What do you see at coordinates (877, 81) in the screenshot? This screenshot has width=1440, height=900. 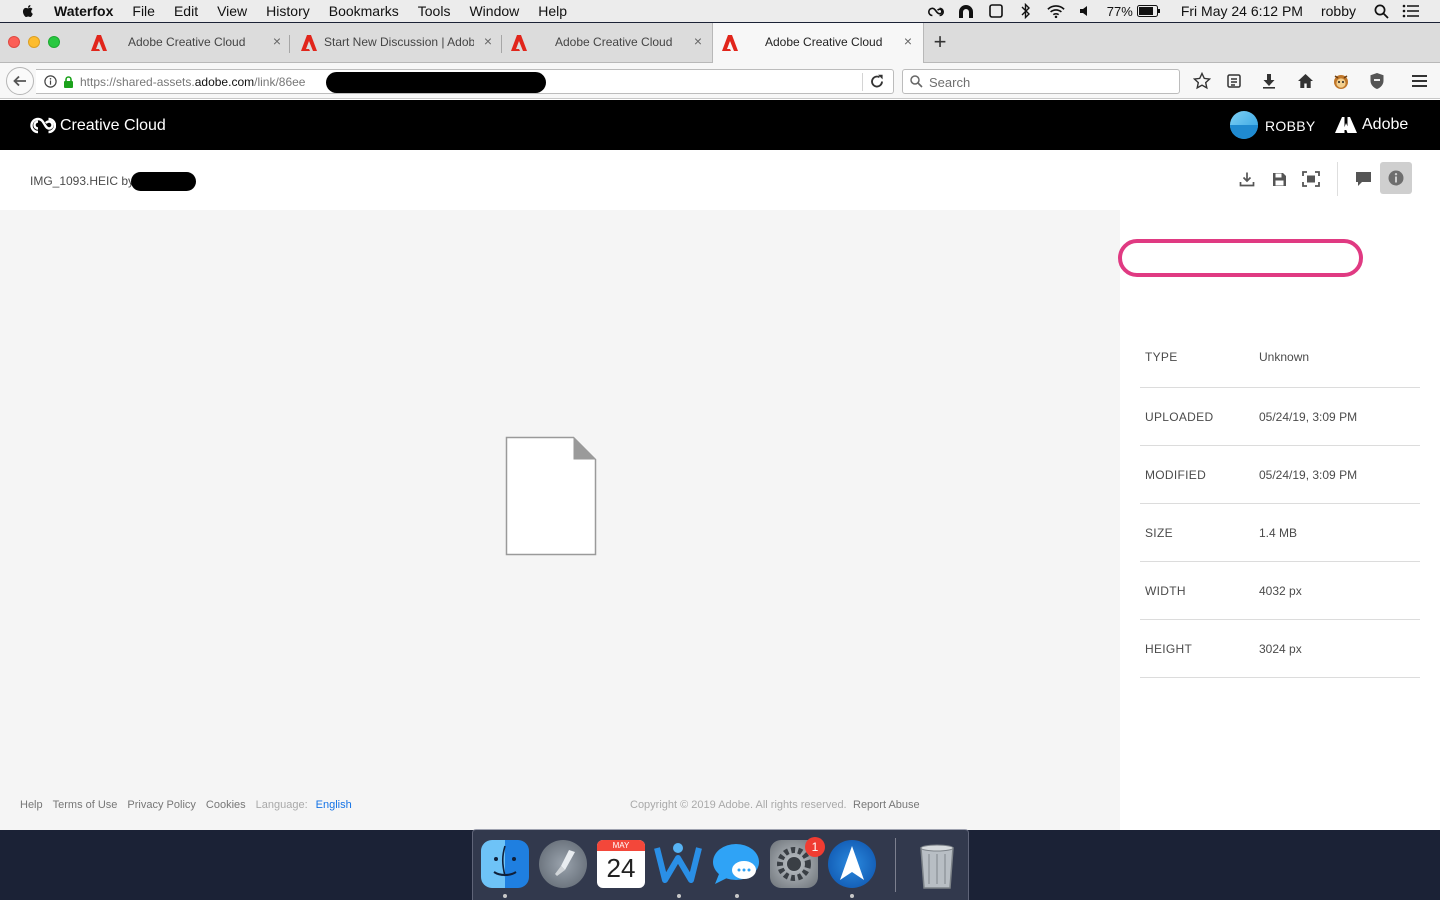 I see `reload-icon` at bounding box center [877, 81].